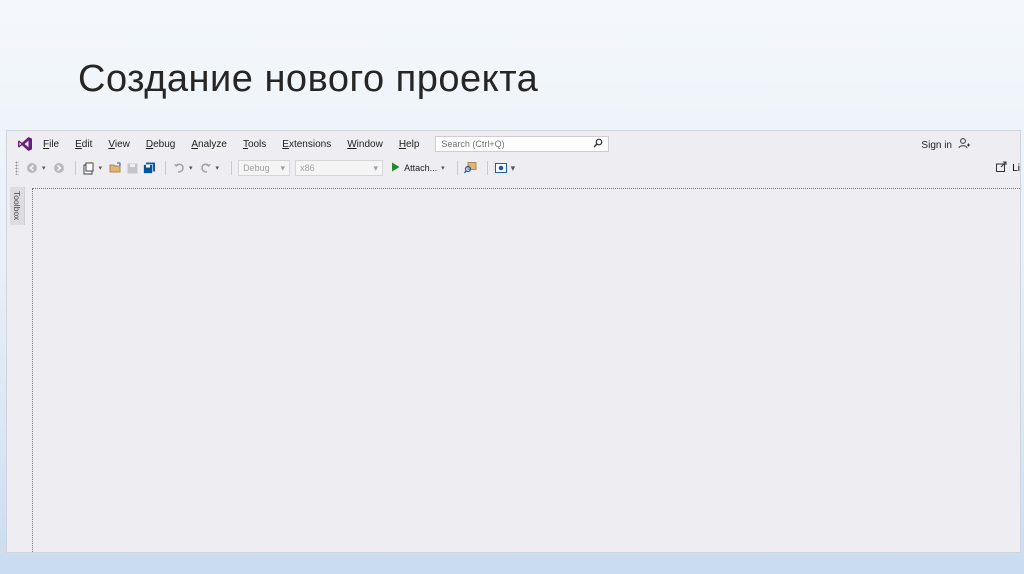 This screenshot has height=574, width=1024. Describe the element at coordinates (115, 168) in the screenshot. I see `open-folder-icon` at that location.